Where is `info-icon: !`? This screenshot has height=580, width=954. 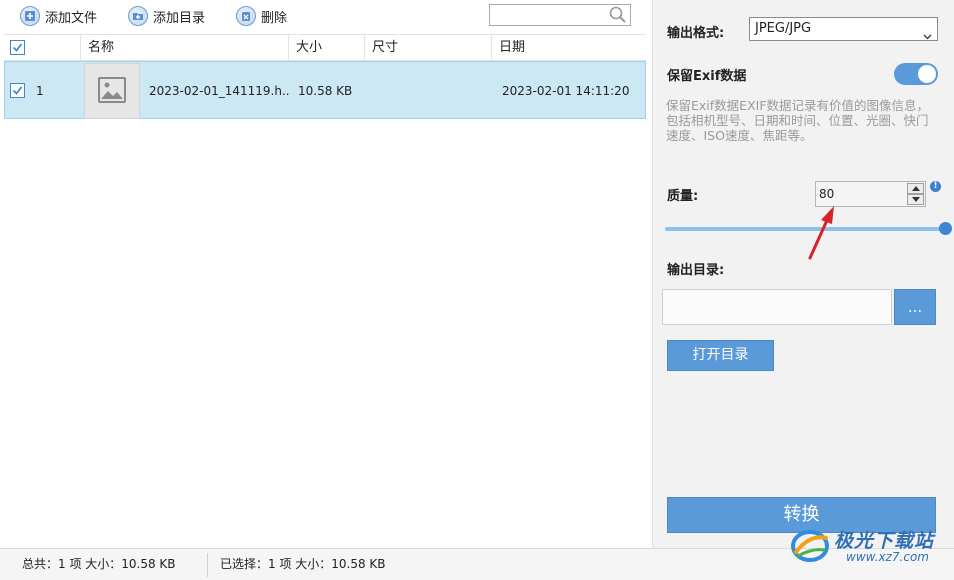
info-icon: ! is located at coordinates (935, 186).